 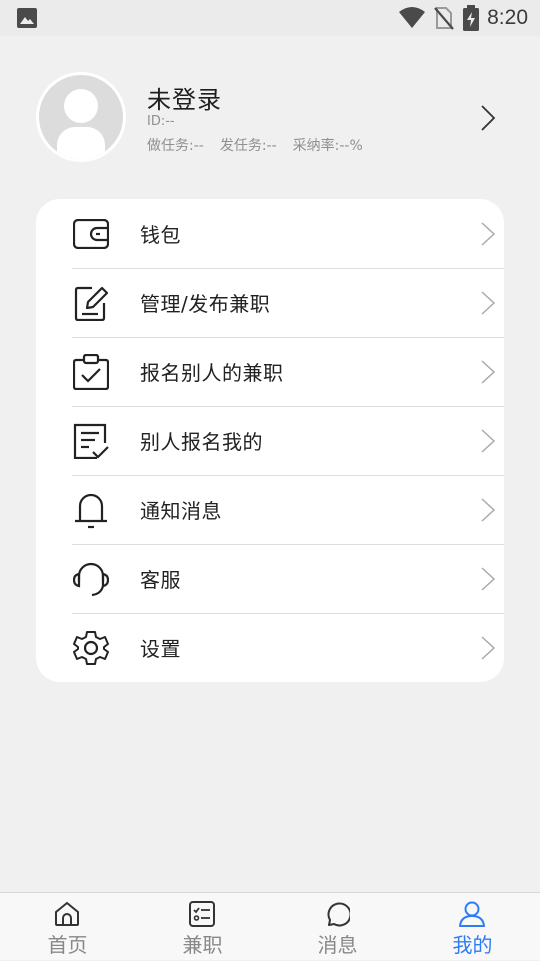 I want to click on wifi-icon, so click(x=412, y=17).